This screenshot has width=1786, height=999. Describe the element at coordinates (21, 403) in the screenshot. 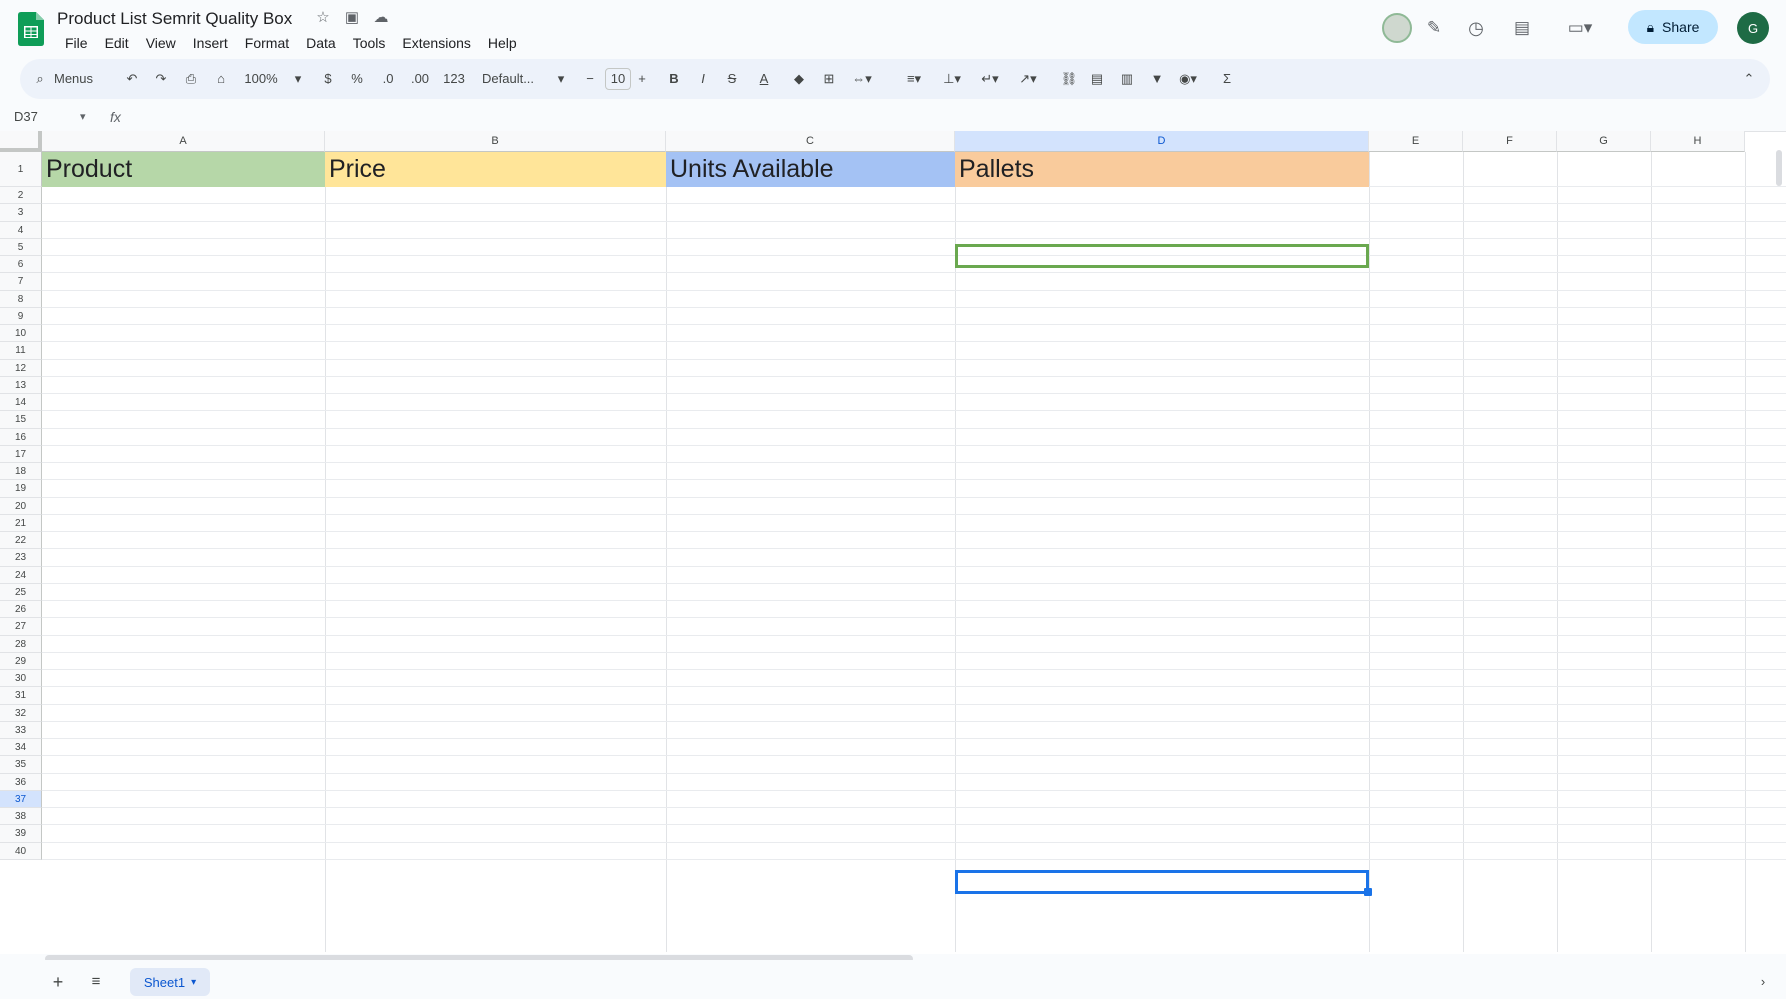

I see `row-header-14: 14` at that location.